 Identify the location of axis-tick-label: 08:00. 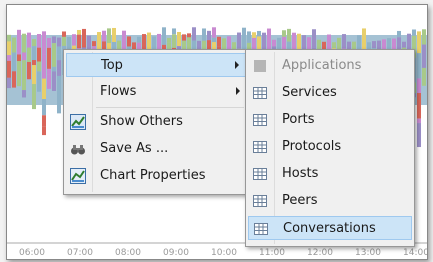
(128, 253).